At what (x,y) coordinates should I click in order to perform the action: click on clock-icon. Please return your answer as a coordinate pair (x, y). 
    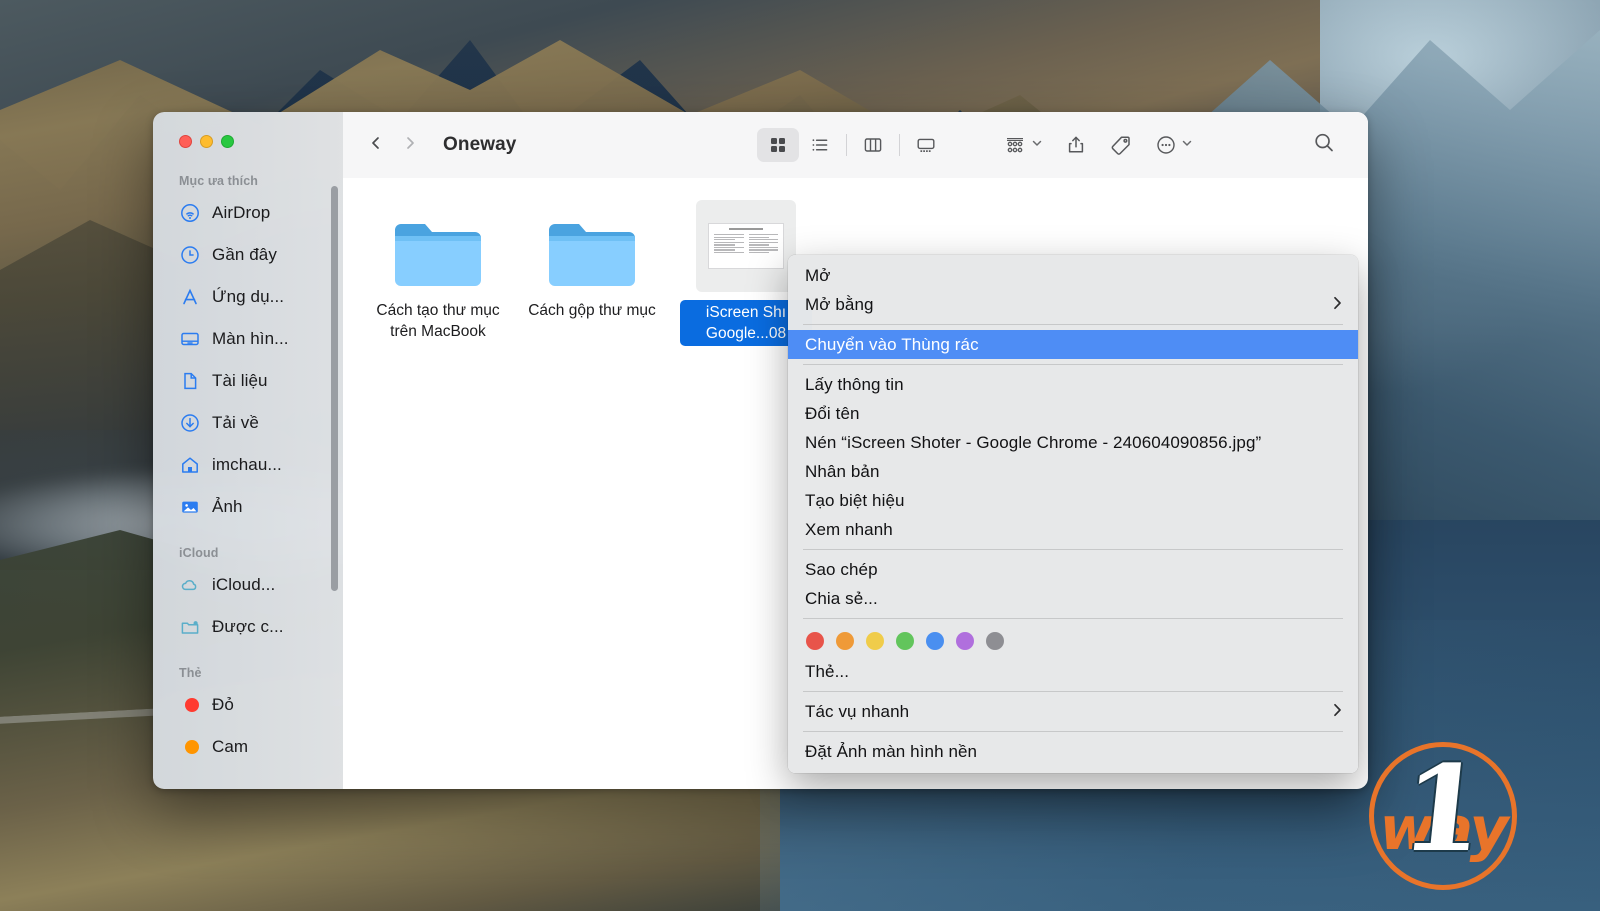
    Looking at the image, I should click on (190, 255).